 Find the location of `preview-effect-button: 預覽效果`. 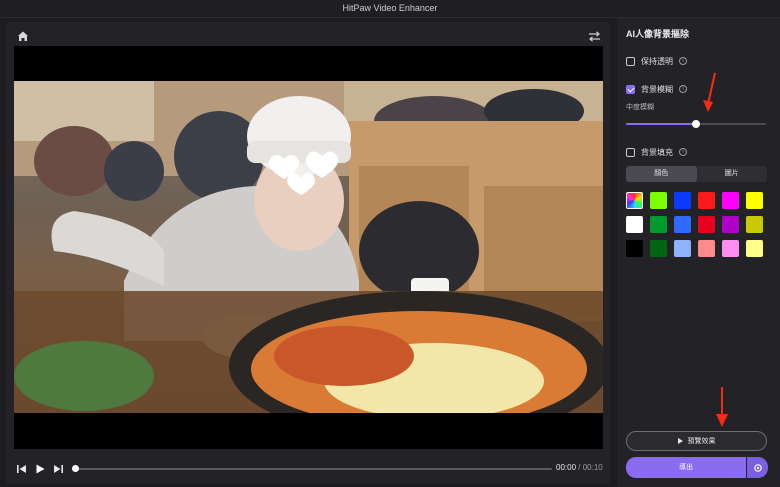

preview-effect-button: 預覽效果 is located at coordinates (696, 441).